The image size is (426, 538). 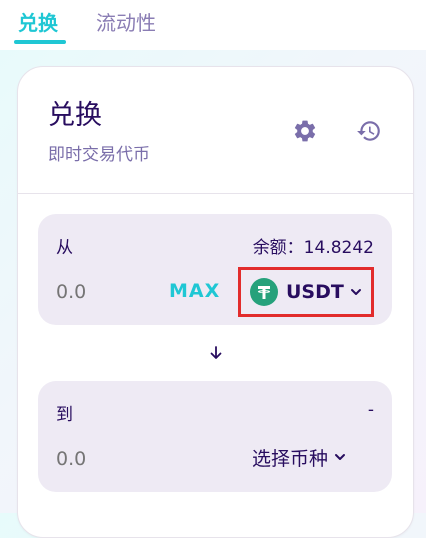 What do you see at coordinates (370, 410) in the screenshot?
I see `to-balance-text: -` at bounding box center [370, 410].